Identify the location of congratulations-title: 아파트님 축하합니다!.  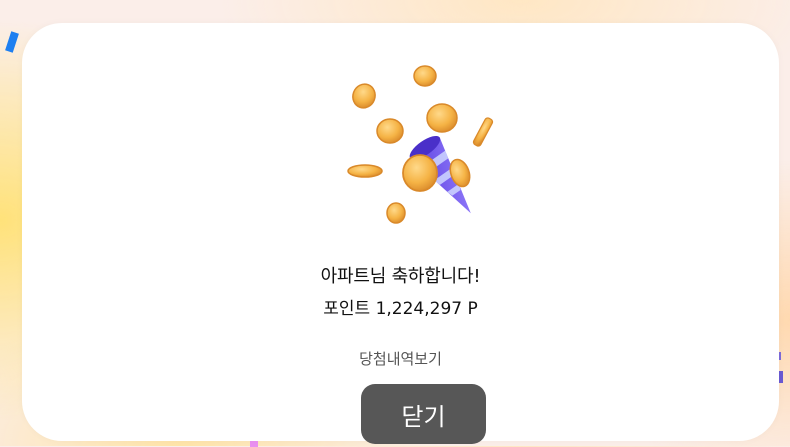
(400, 276).